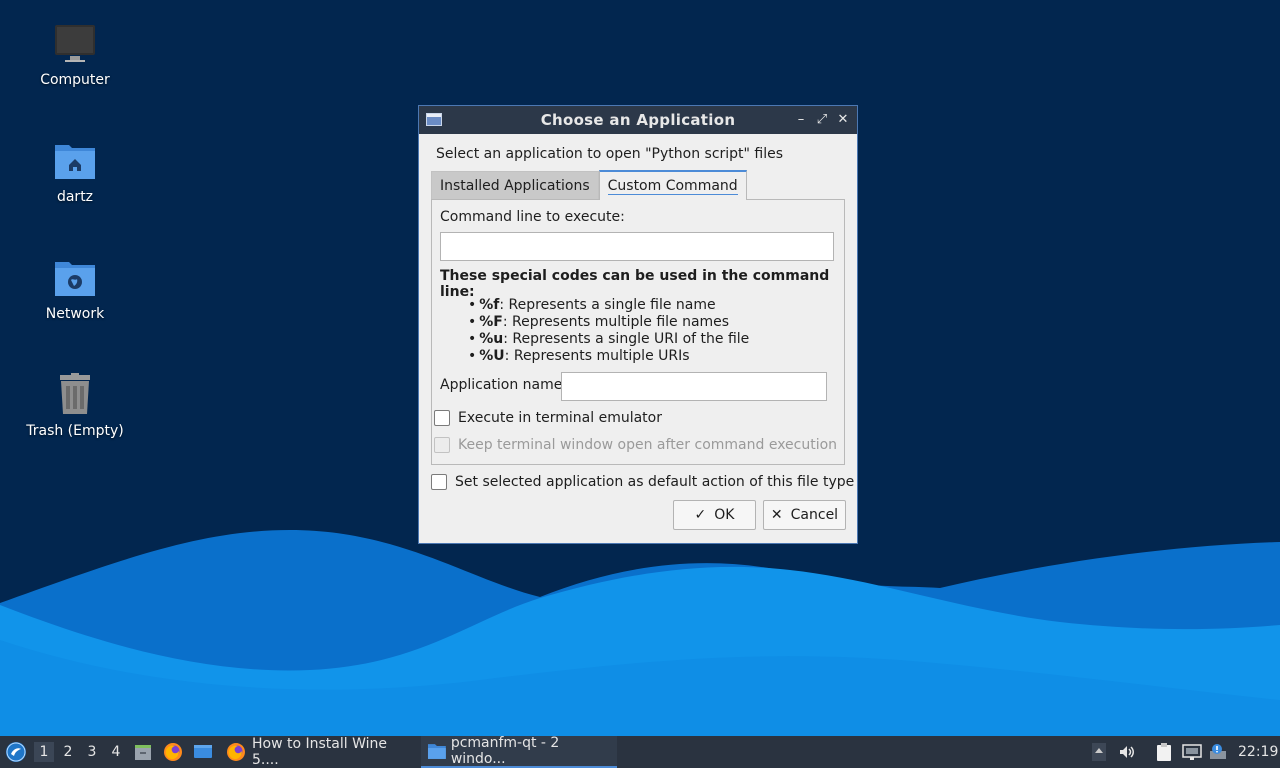  I want to click on firefox-launcher, so click(174, 752).